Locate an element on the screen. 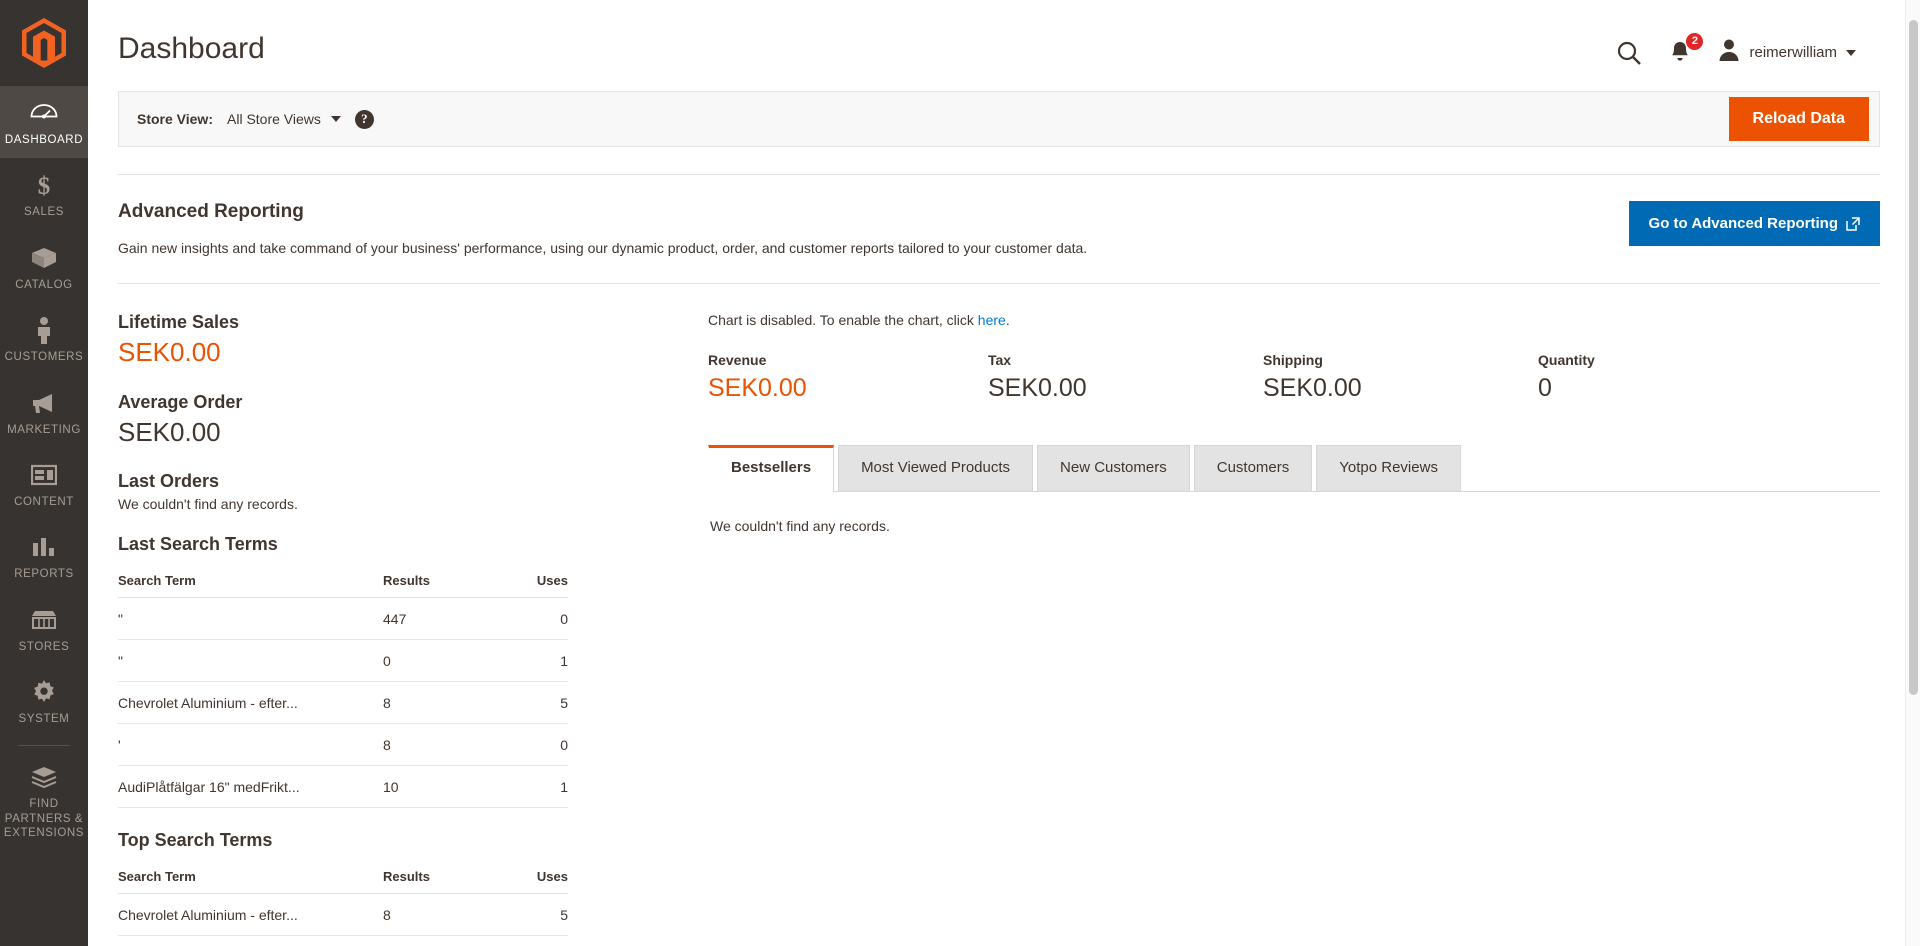  layout-icon is located at coordinates (44, 475).